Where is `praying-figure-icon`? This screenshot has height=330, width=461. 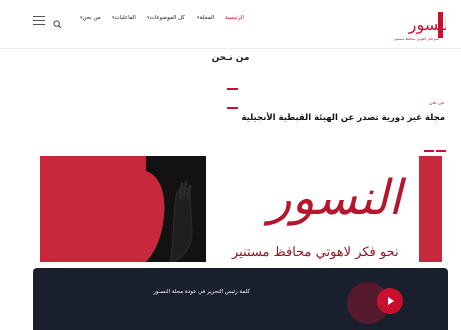
praying-figure-icon is located at coordinates (169, 216).